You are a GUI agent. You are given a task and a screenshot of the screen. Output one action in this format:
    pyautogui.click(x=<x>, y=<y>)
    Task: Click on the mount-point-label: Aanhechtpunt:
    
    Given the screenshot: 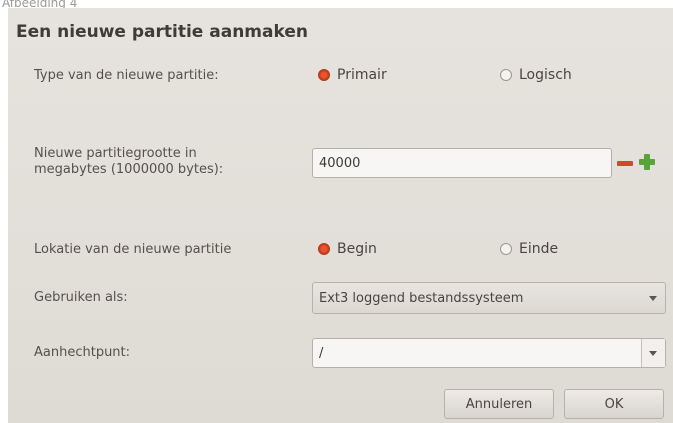 What is the action you would take?
    pyautogui.click(x=82, y=352)
    